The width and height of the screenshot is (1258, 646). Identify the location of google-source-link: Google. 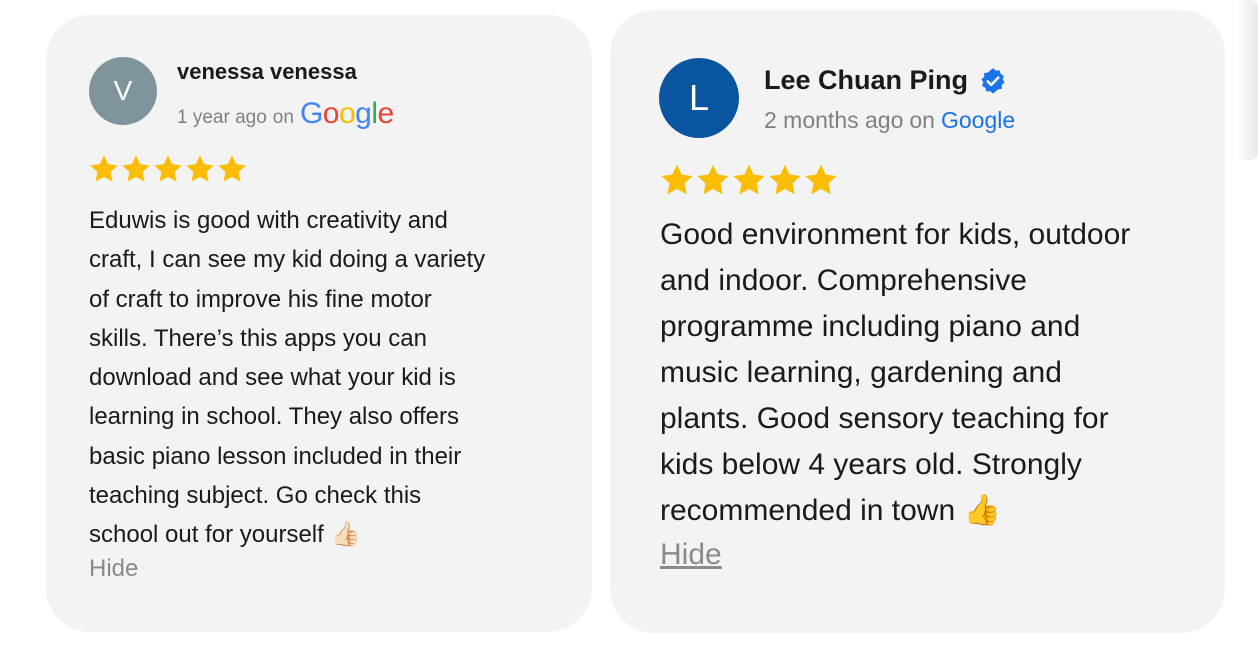
(978, 120).